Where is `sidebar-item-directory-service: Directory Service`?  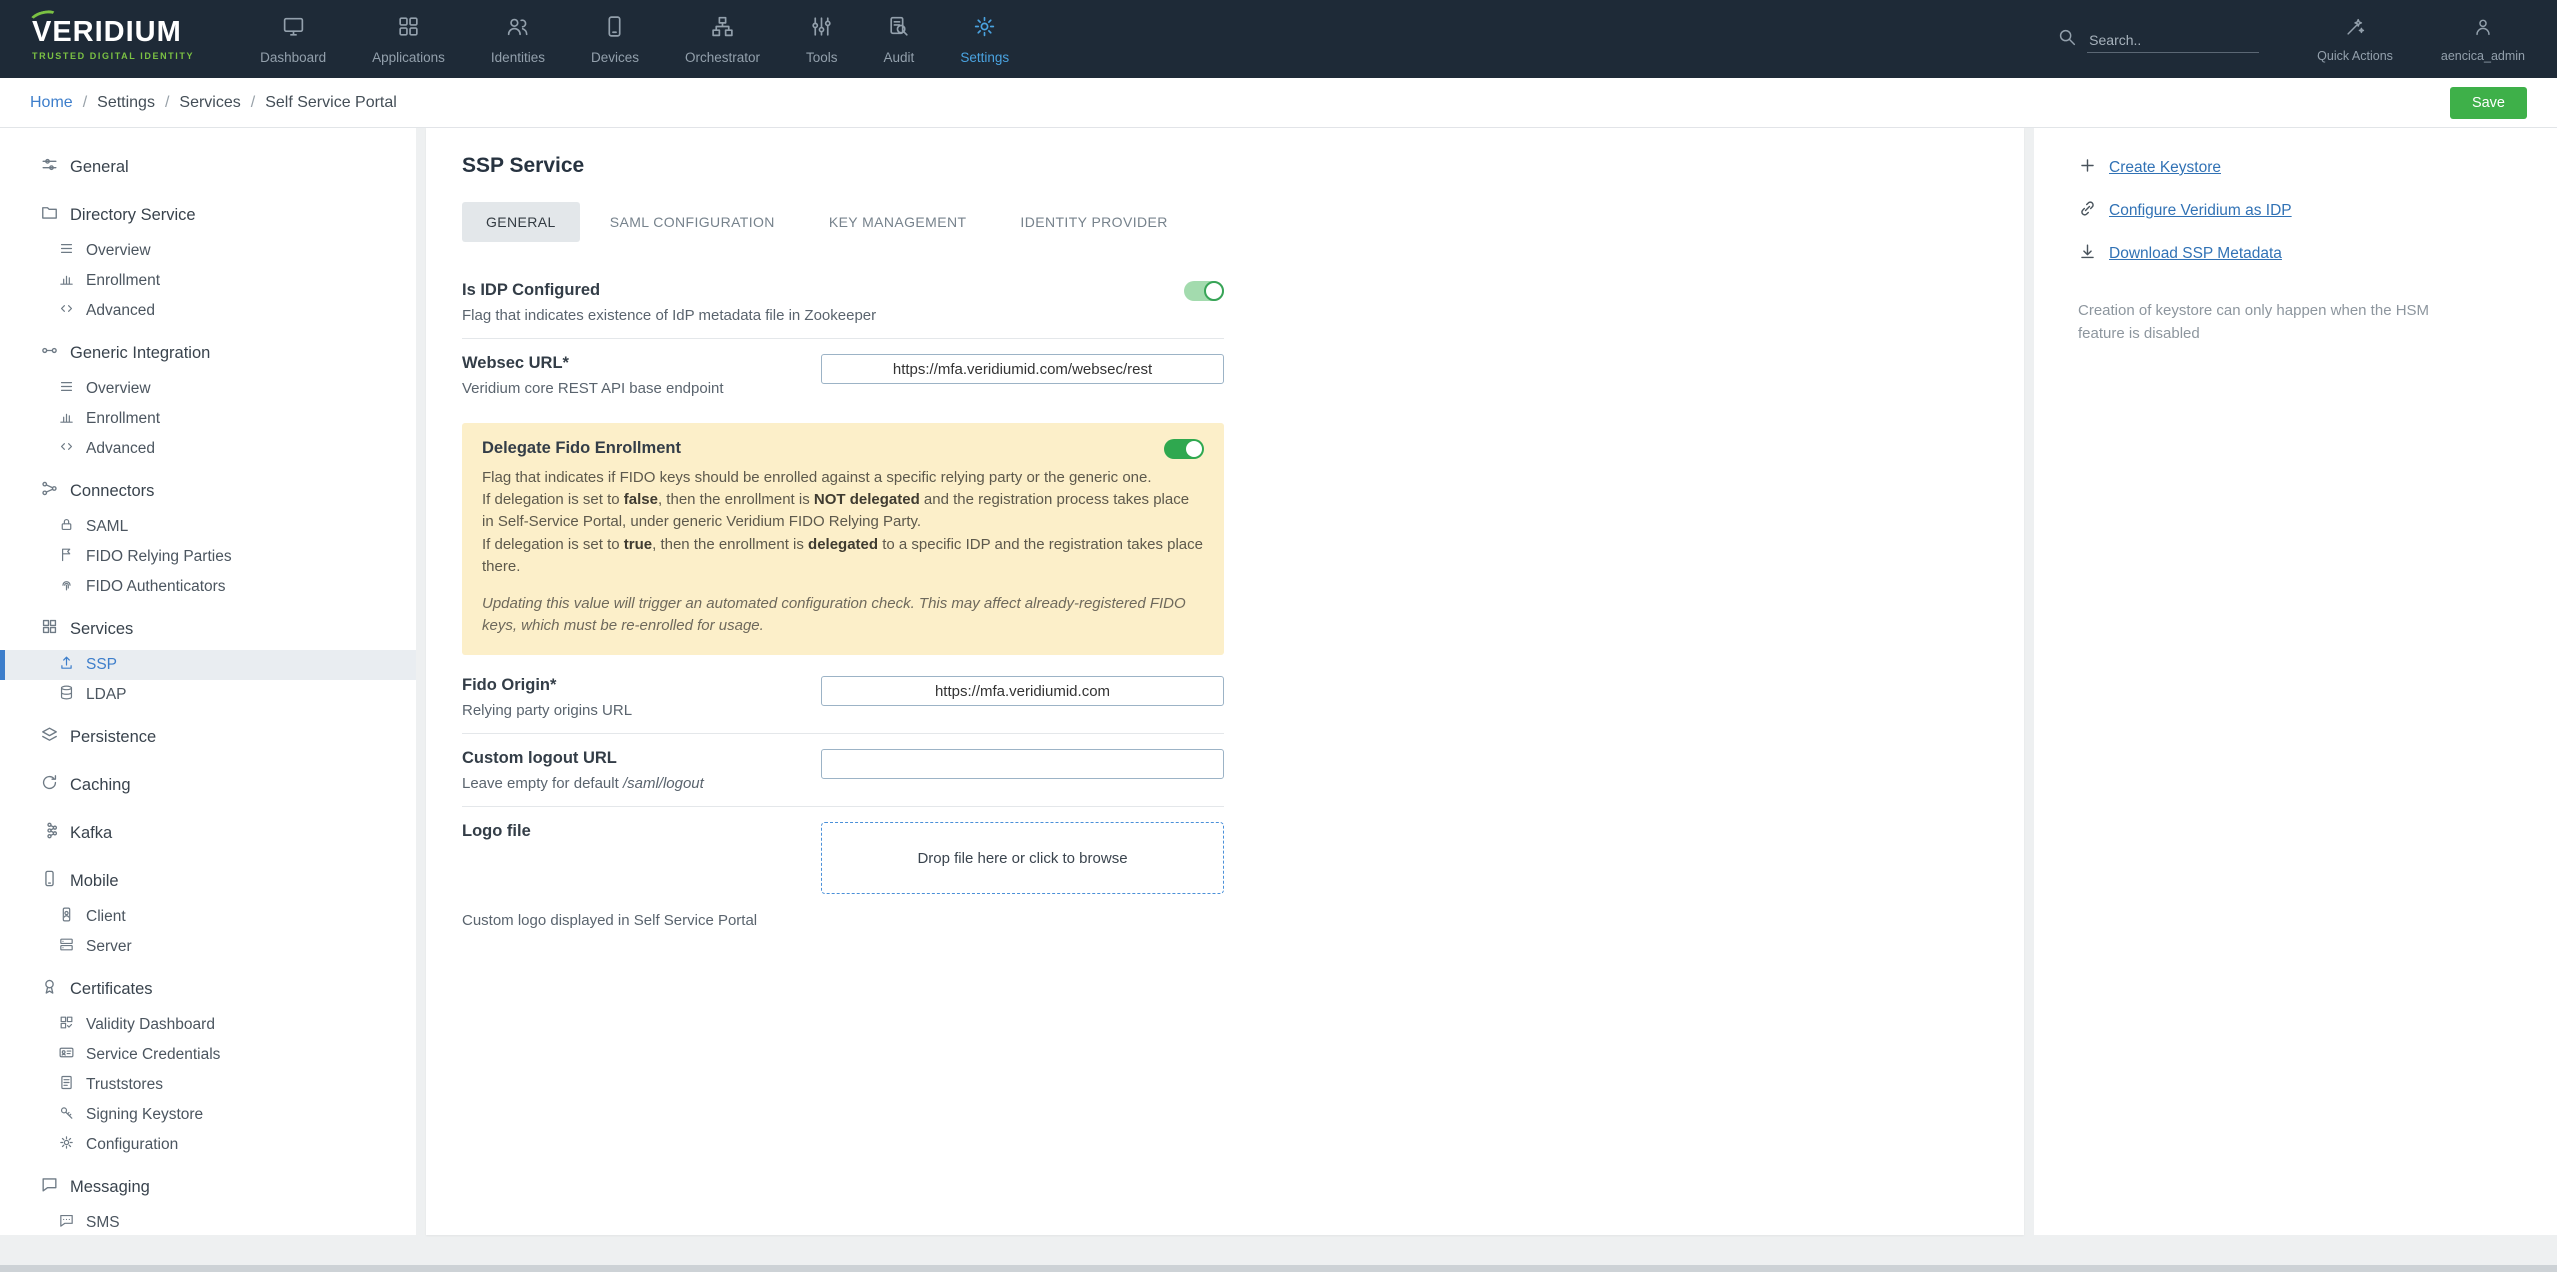 sidebar-item-directory-service: Directory Service is located at coordinates (208, 215).